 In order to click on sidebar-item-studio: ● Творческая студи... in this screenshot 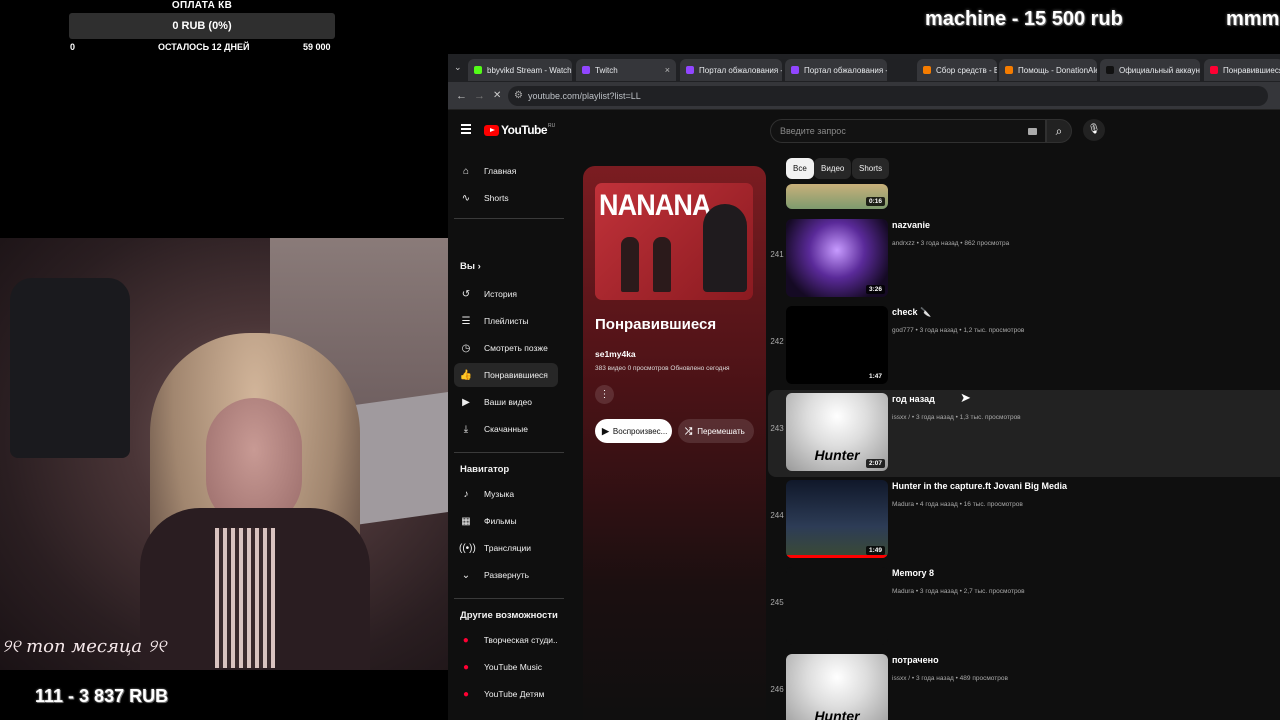, I will do `click(506, 640)`.